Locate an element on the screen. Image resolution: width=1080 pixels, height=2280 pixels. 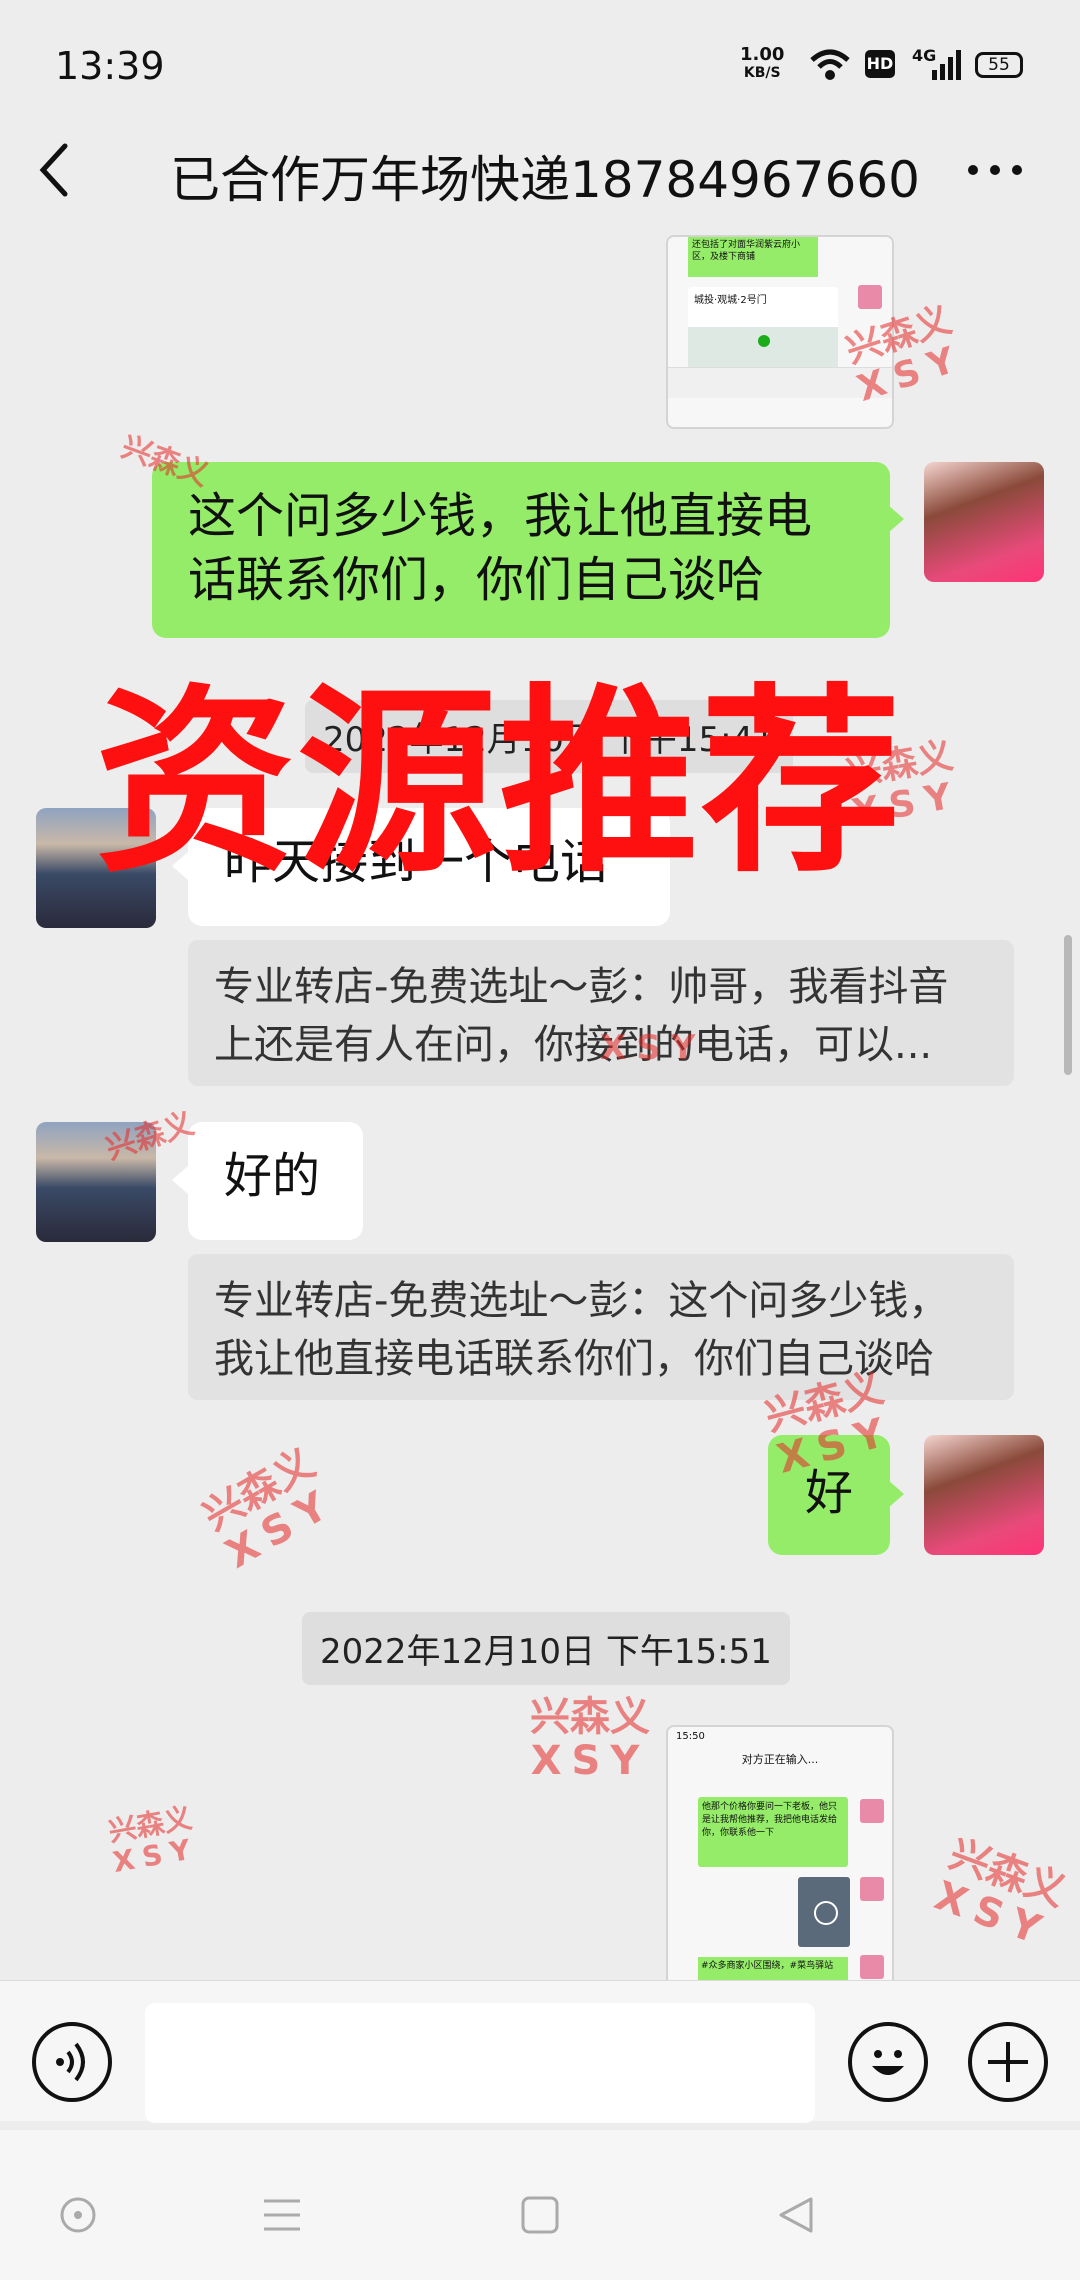
net-speed-unit: KB/S is located at coordinates (762, 73).